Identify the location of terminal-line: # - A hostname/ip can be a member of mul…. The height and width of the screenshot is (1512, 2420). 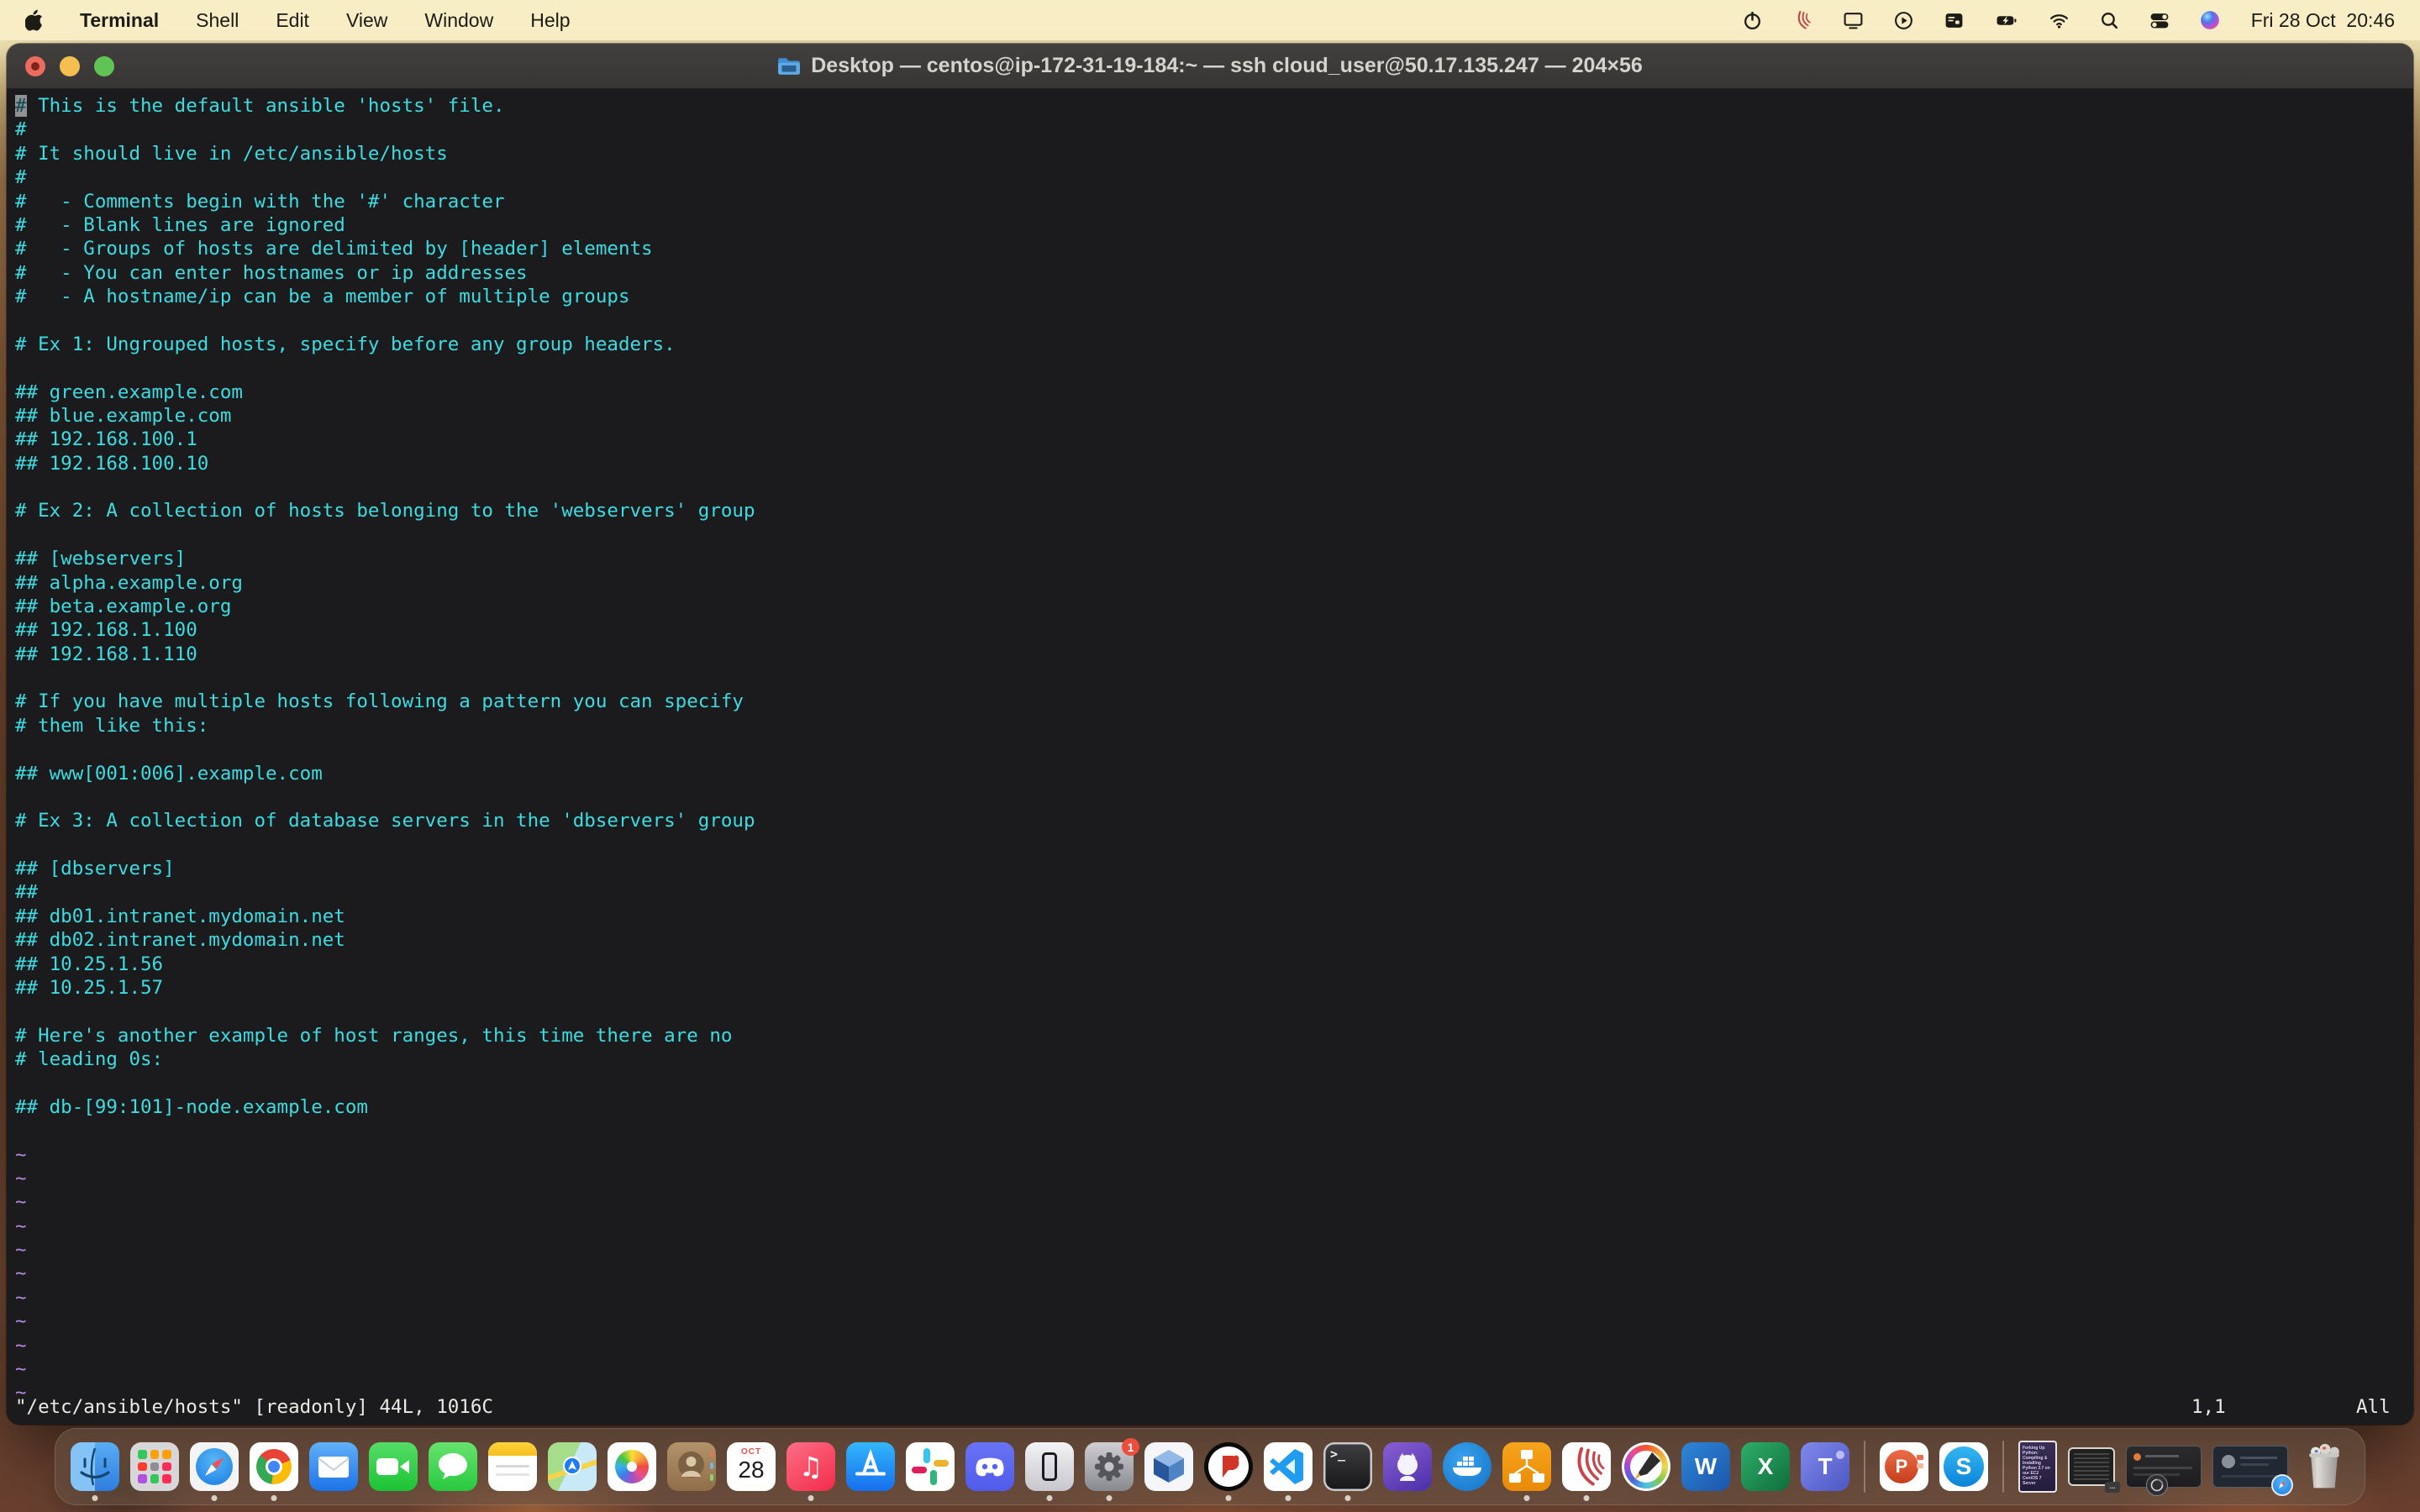
(322, 296).